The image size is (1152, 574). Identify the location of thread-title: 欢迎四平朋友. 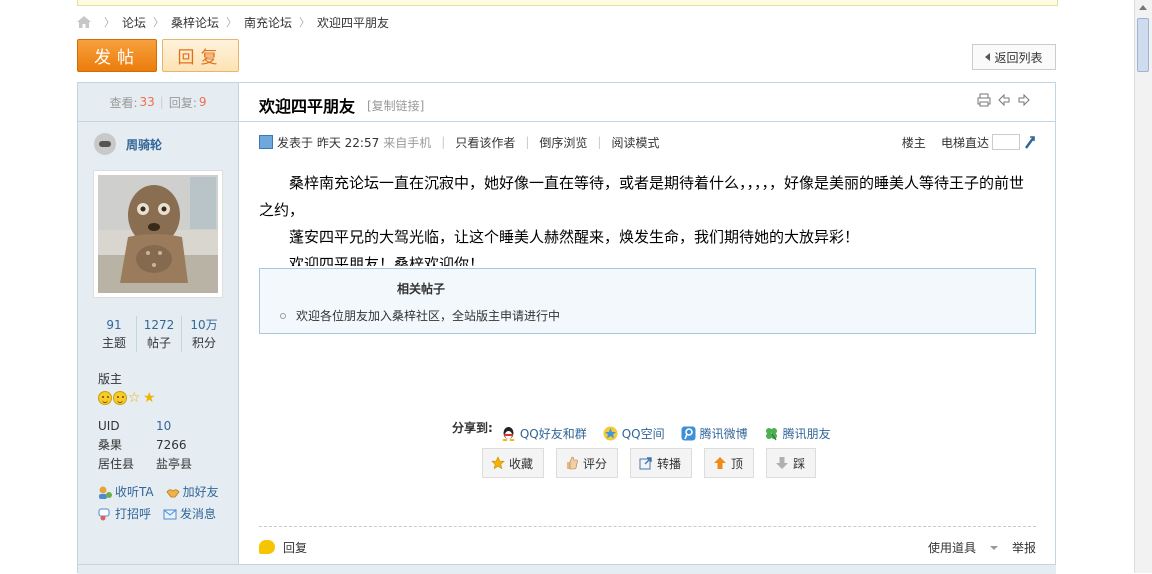
(307, 106).